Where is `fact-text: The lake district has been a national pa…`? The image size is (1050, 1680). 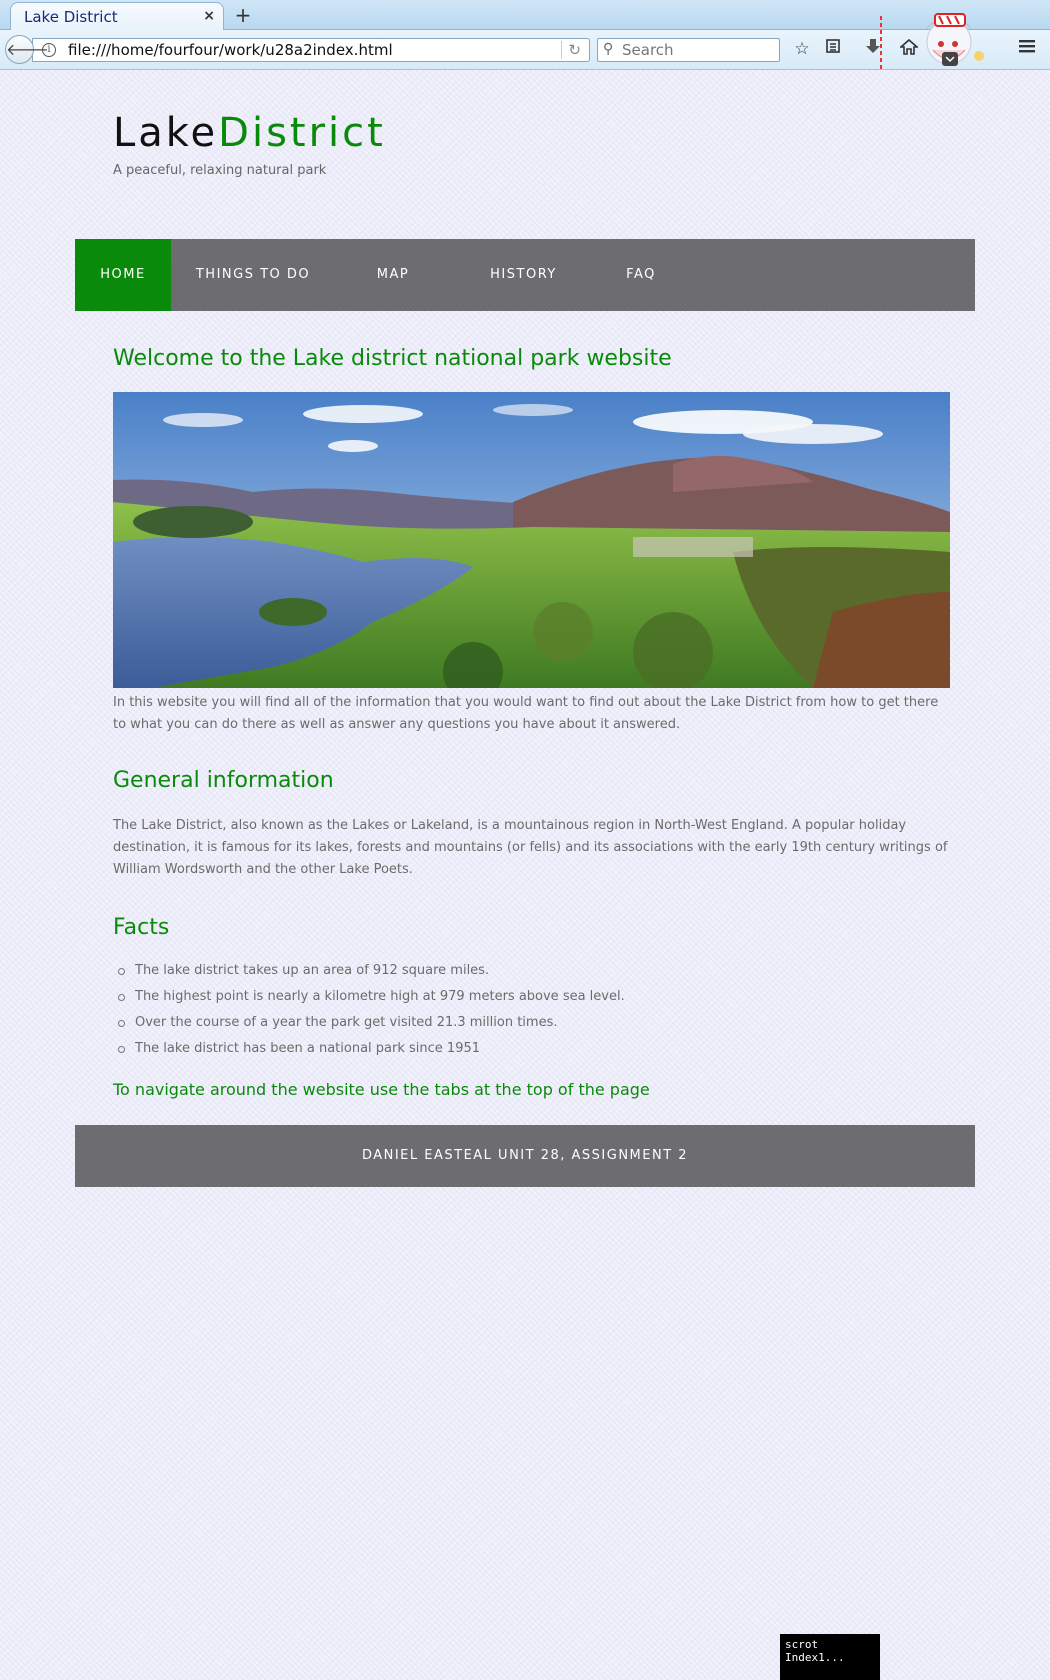
fact-text: The lake district has been a national pa… is located at coordinates (308, 1048).